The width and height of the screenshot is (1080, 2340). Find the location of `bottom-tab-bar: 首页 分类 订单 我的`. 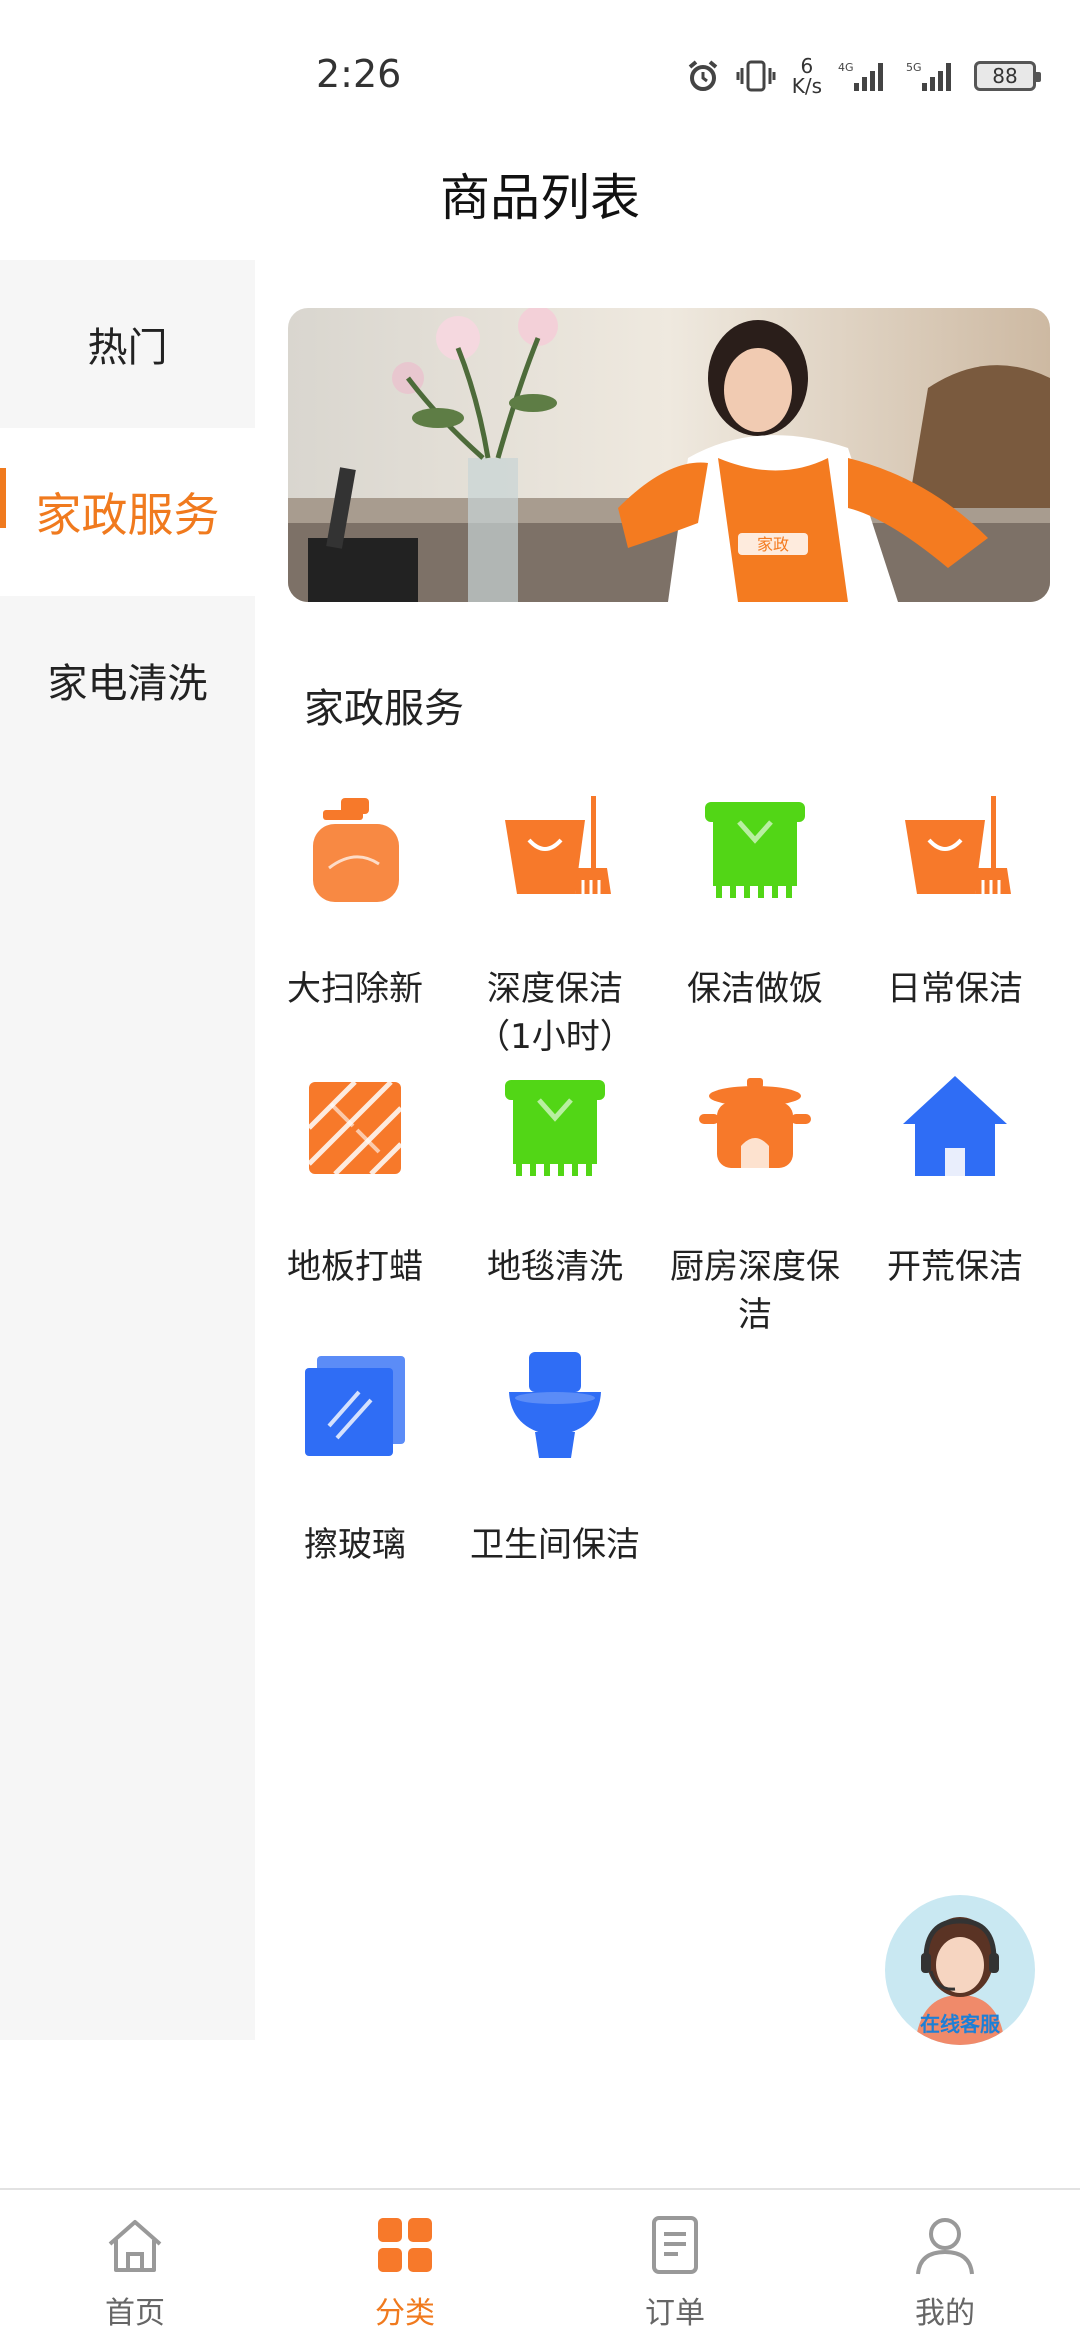

bottom-tab-bar: 首页 分类 订单 我的 is located at coordinates (540, 2264).